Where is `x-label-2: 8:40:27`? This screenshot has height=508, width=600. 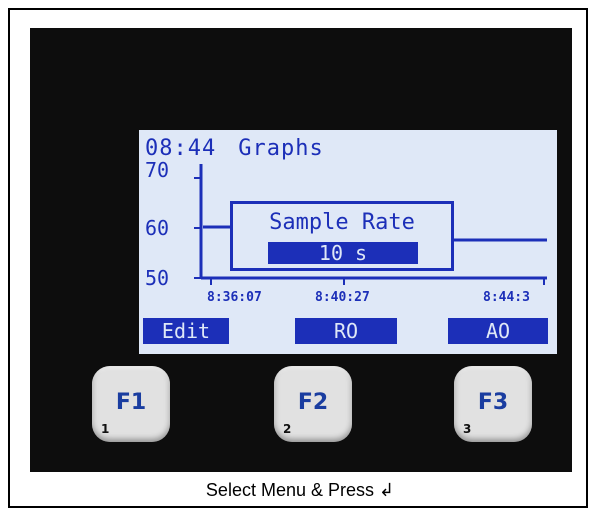
x-label-2: 8:40:27 is located at coordinates (342, 297).